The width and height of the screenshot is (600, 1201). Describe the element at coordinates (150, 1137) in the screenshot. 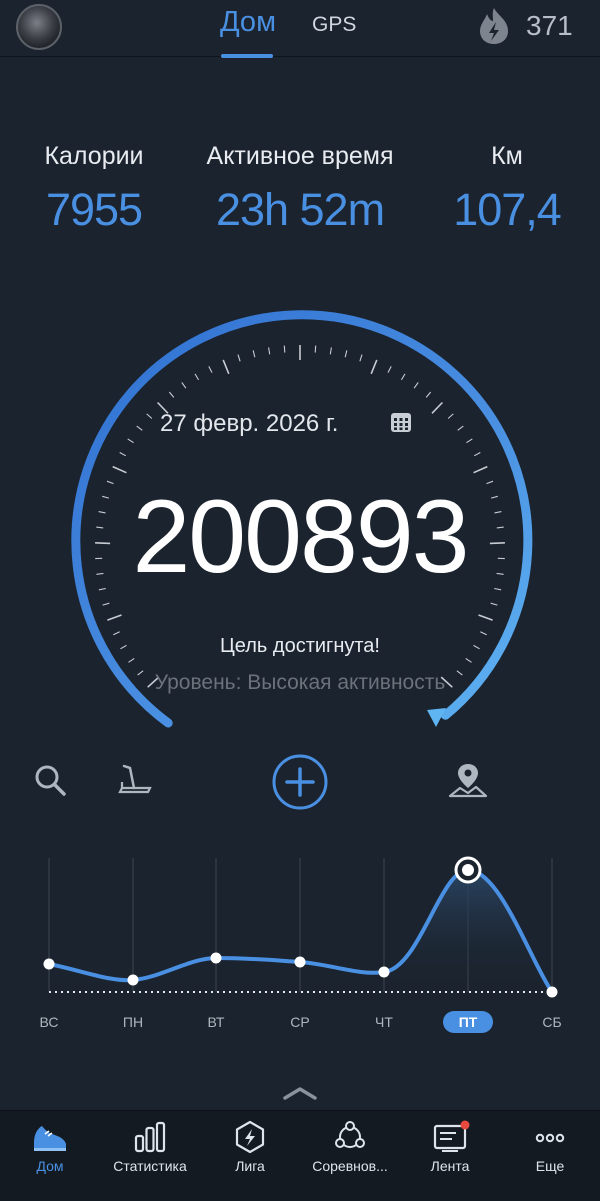

I see `bar-chart-icon` at that location.